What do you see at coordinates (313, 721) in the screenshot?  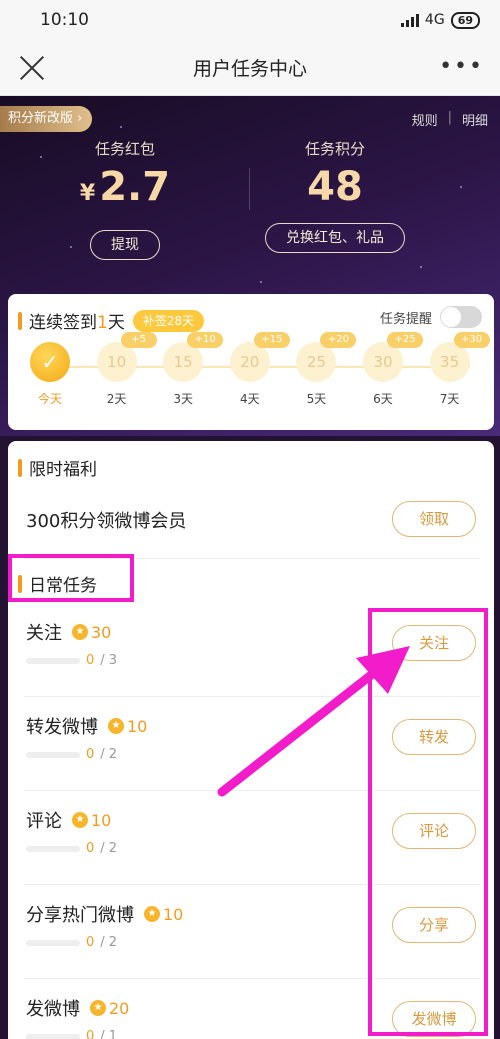 I see `annotation-arrow` at bounding box center [313, 721].